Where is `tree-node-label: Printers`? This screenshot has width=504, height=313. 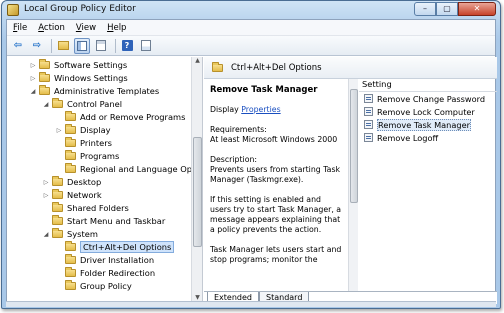
tree-node-label: Printers is located at coordinates (96, 143).